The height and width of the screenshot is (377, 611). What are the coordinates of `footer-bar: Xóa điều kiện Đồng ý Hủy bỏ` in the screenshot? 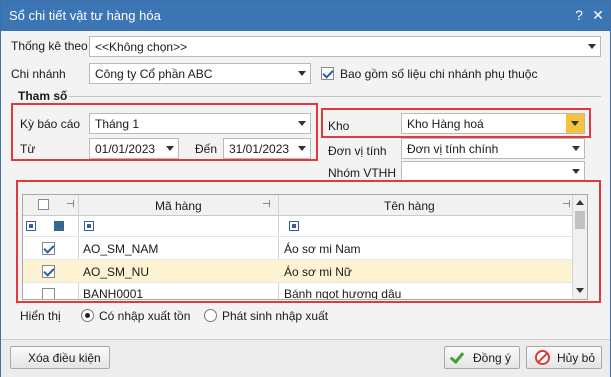 It's located at (305, 358).